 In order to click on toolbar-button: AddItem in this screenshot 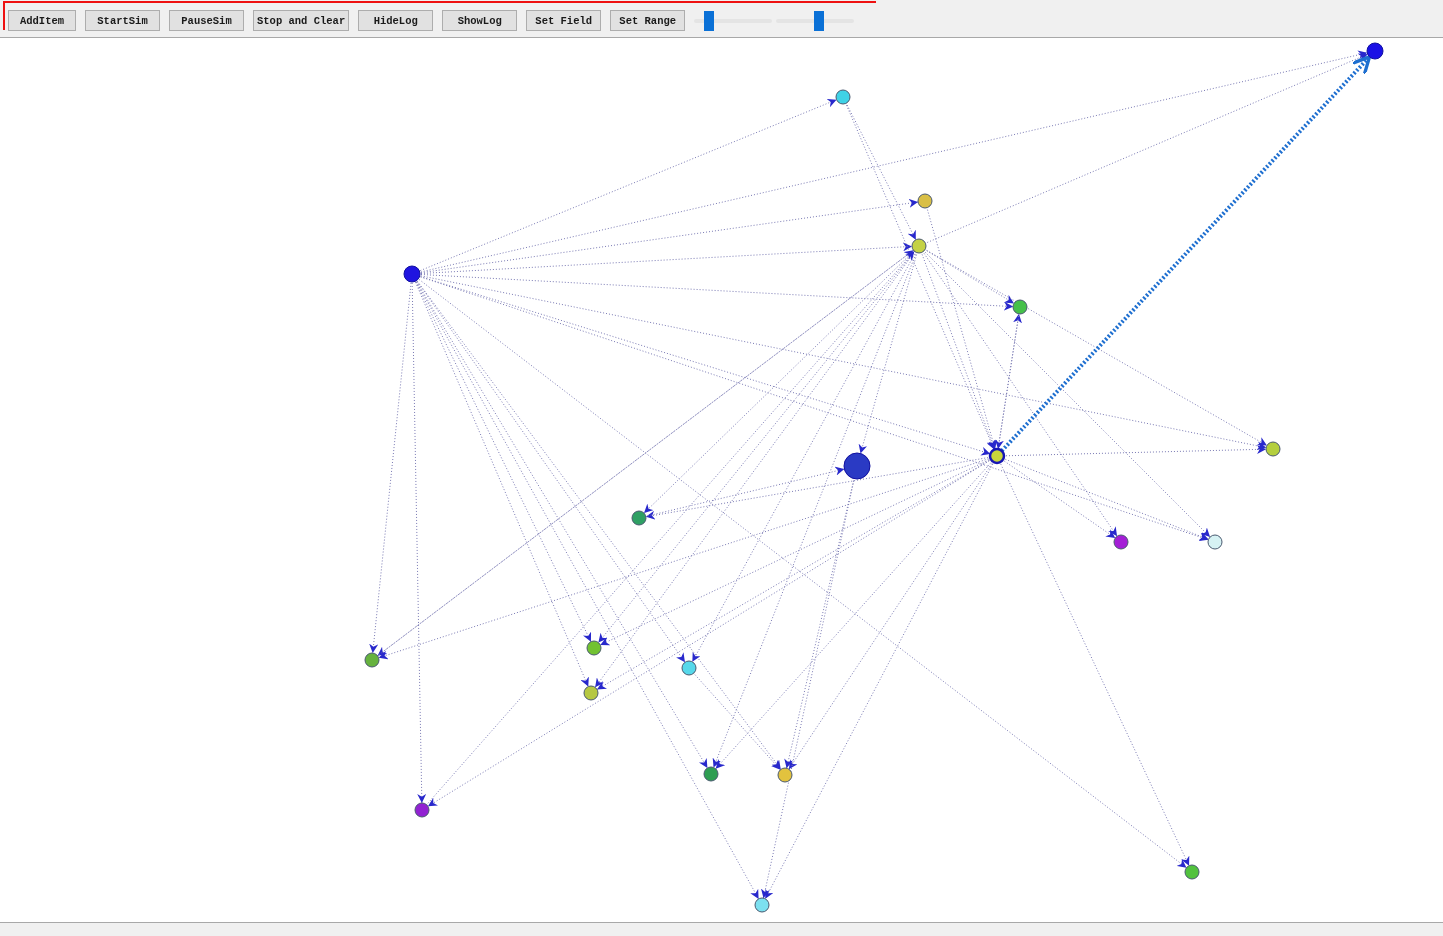, I will do `click(42, 20)`.